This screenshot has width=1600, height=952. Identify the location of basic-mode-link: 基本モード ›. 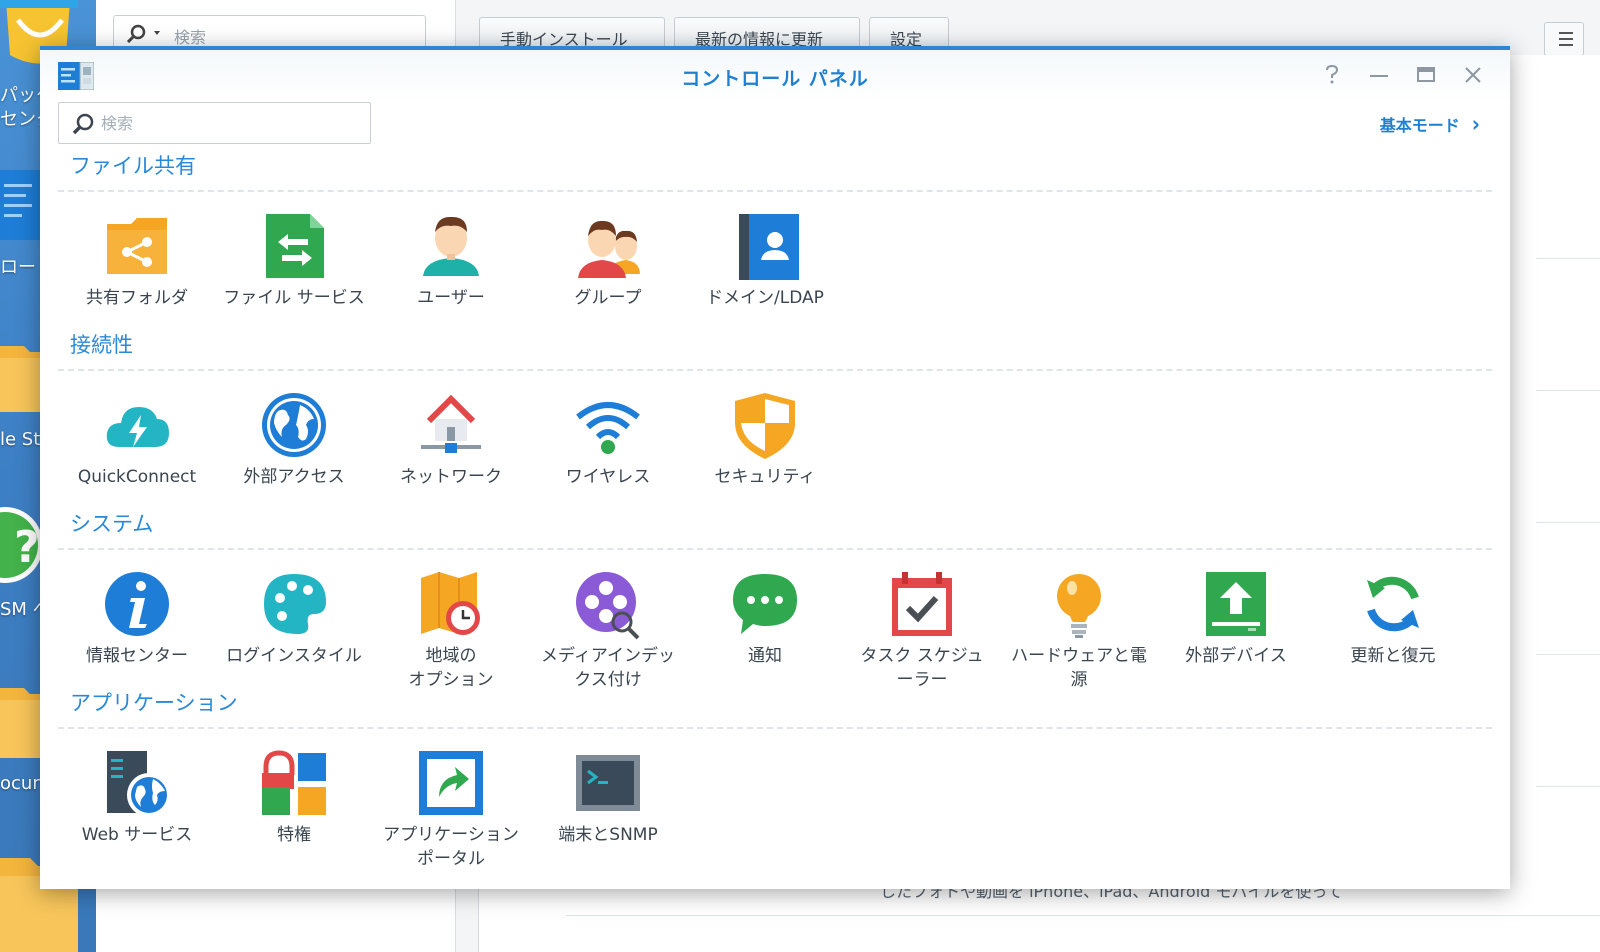
(1429, 124).